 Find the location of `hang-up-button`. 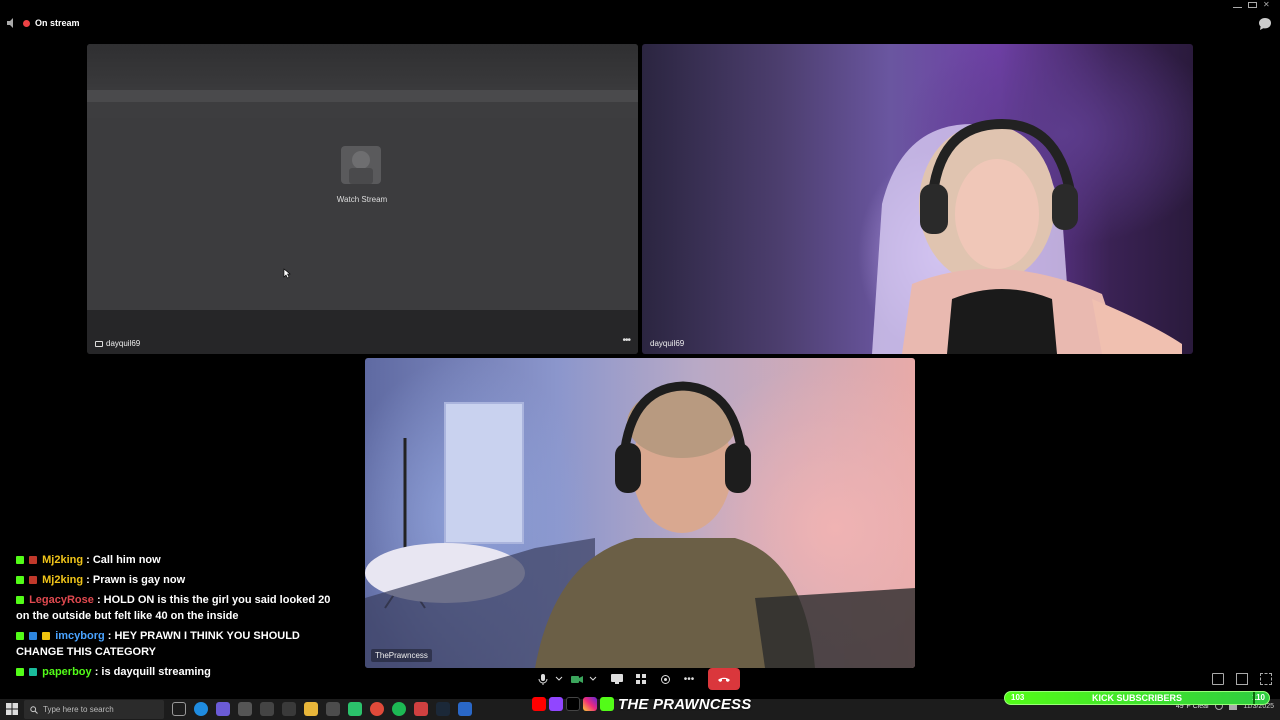

hang-up-button is located at coordinates (724, 679).